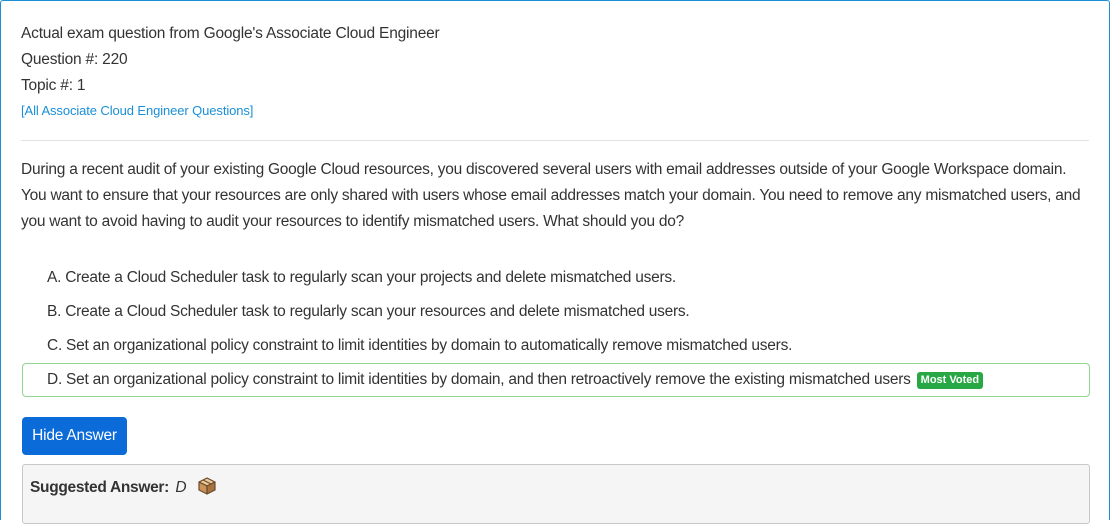  What do you see at coordinates (53, 85) in the screenshot?
I see `topic-number: Topic #: 1` at bounding box center [53, 85].